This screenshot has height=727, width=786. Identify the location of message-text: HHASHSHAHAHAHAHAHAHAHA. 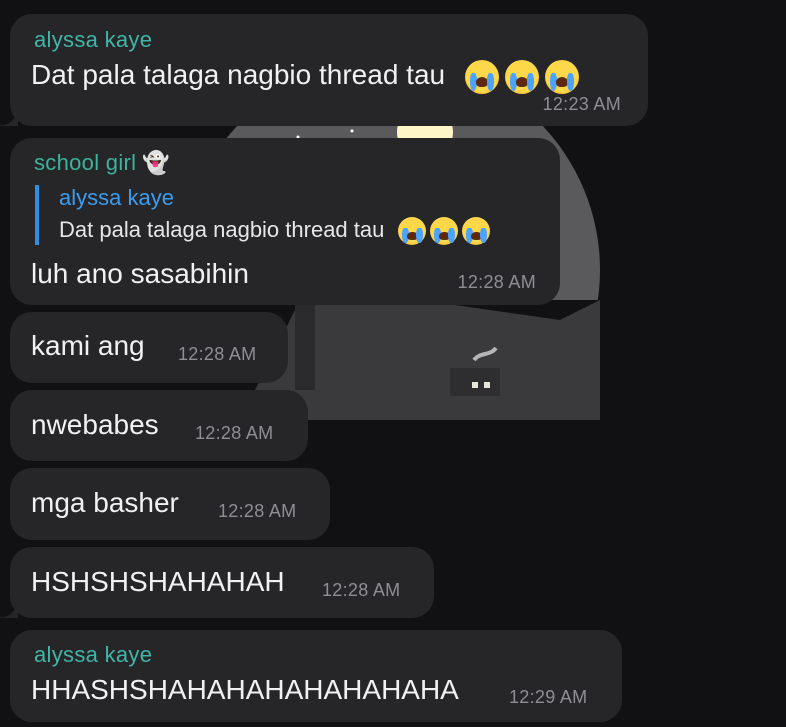
(245, 689).